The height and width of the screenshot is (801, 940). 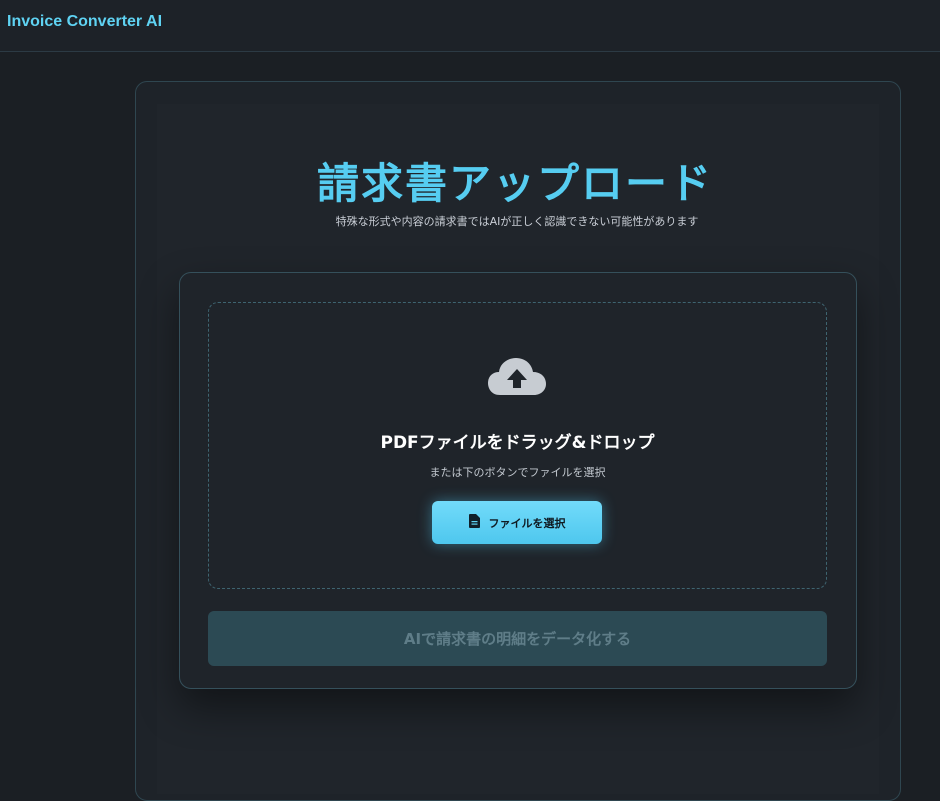 I want to click on select-file-label: ファイルを選択, so click(x=527, y=523).